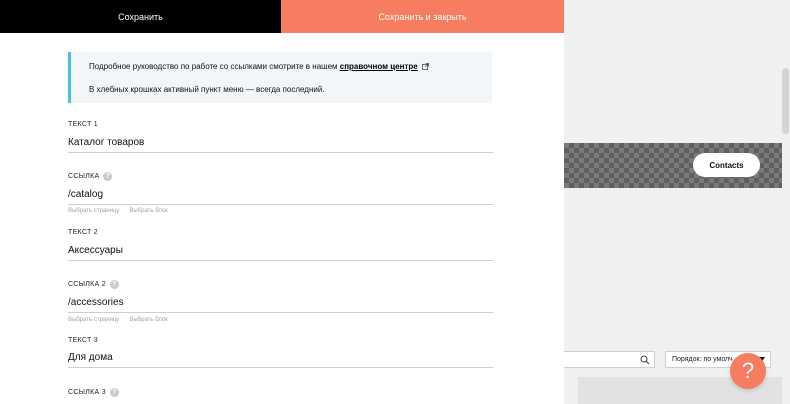 This screenshot has height=404, width=790. I want to click on background-search-input, so click(609, 359).